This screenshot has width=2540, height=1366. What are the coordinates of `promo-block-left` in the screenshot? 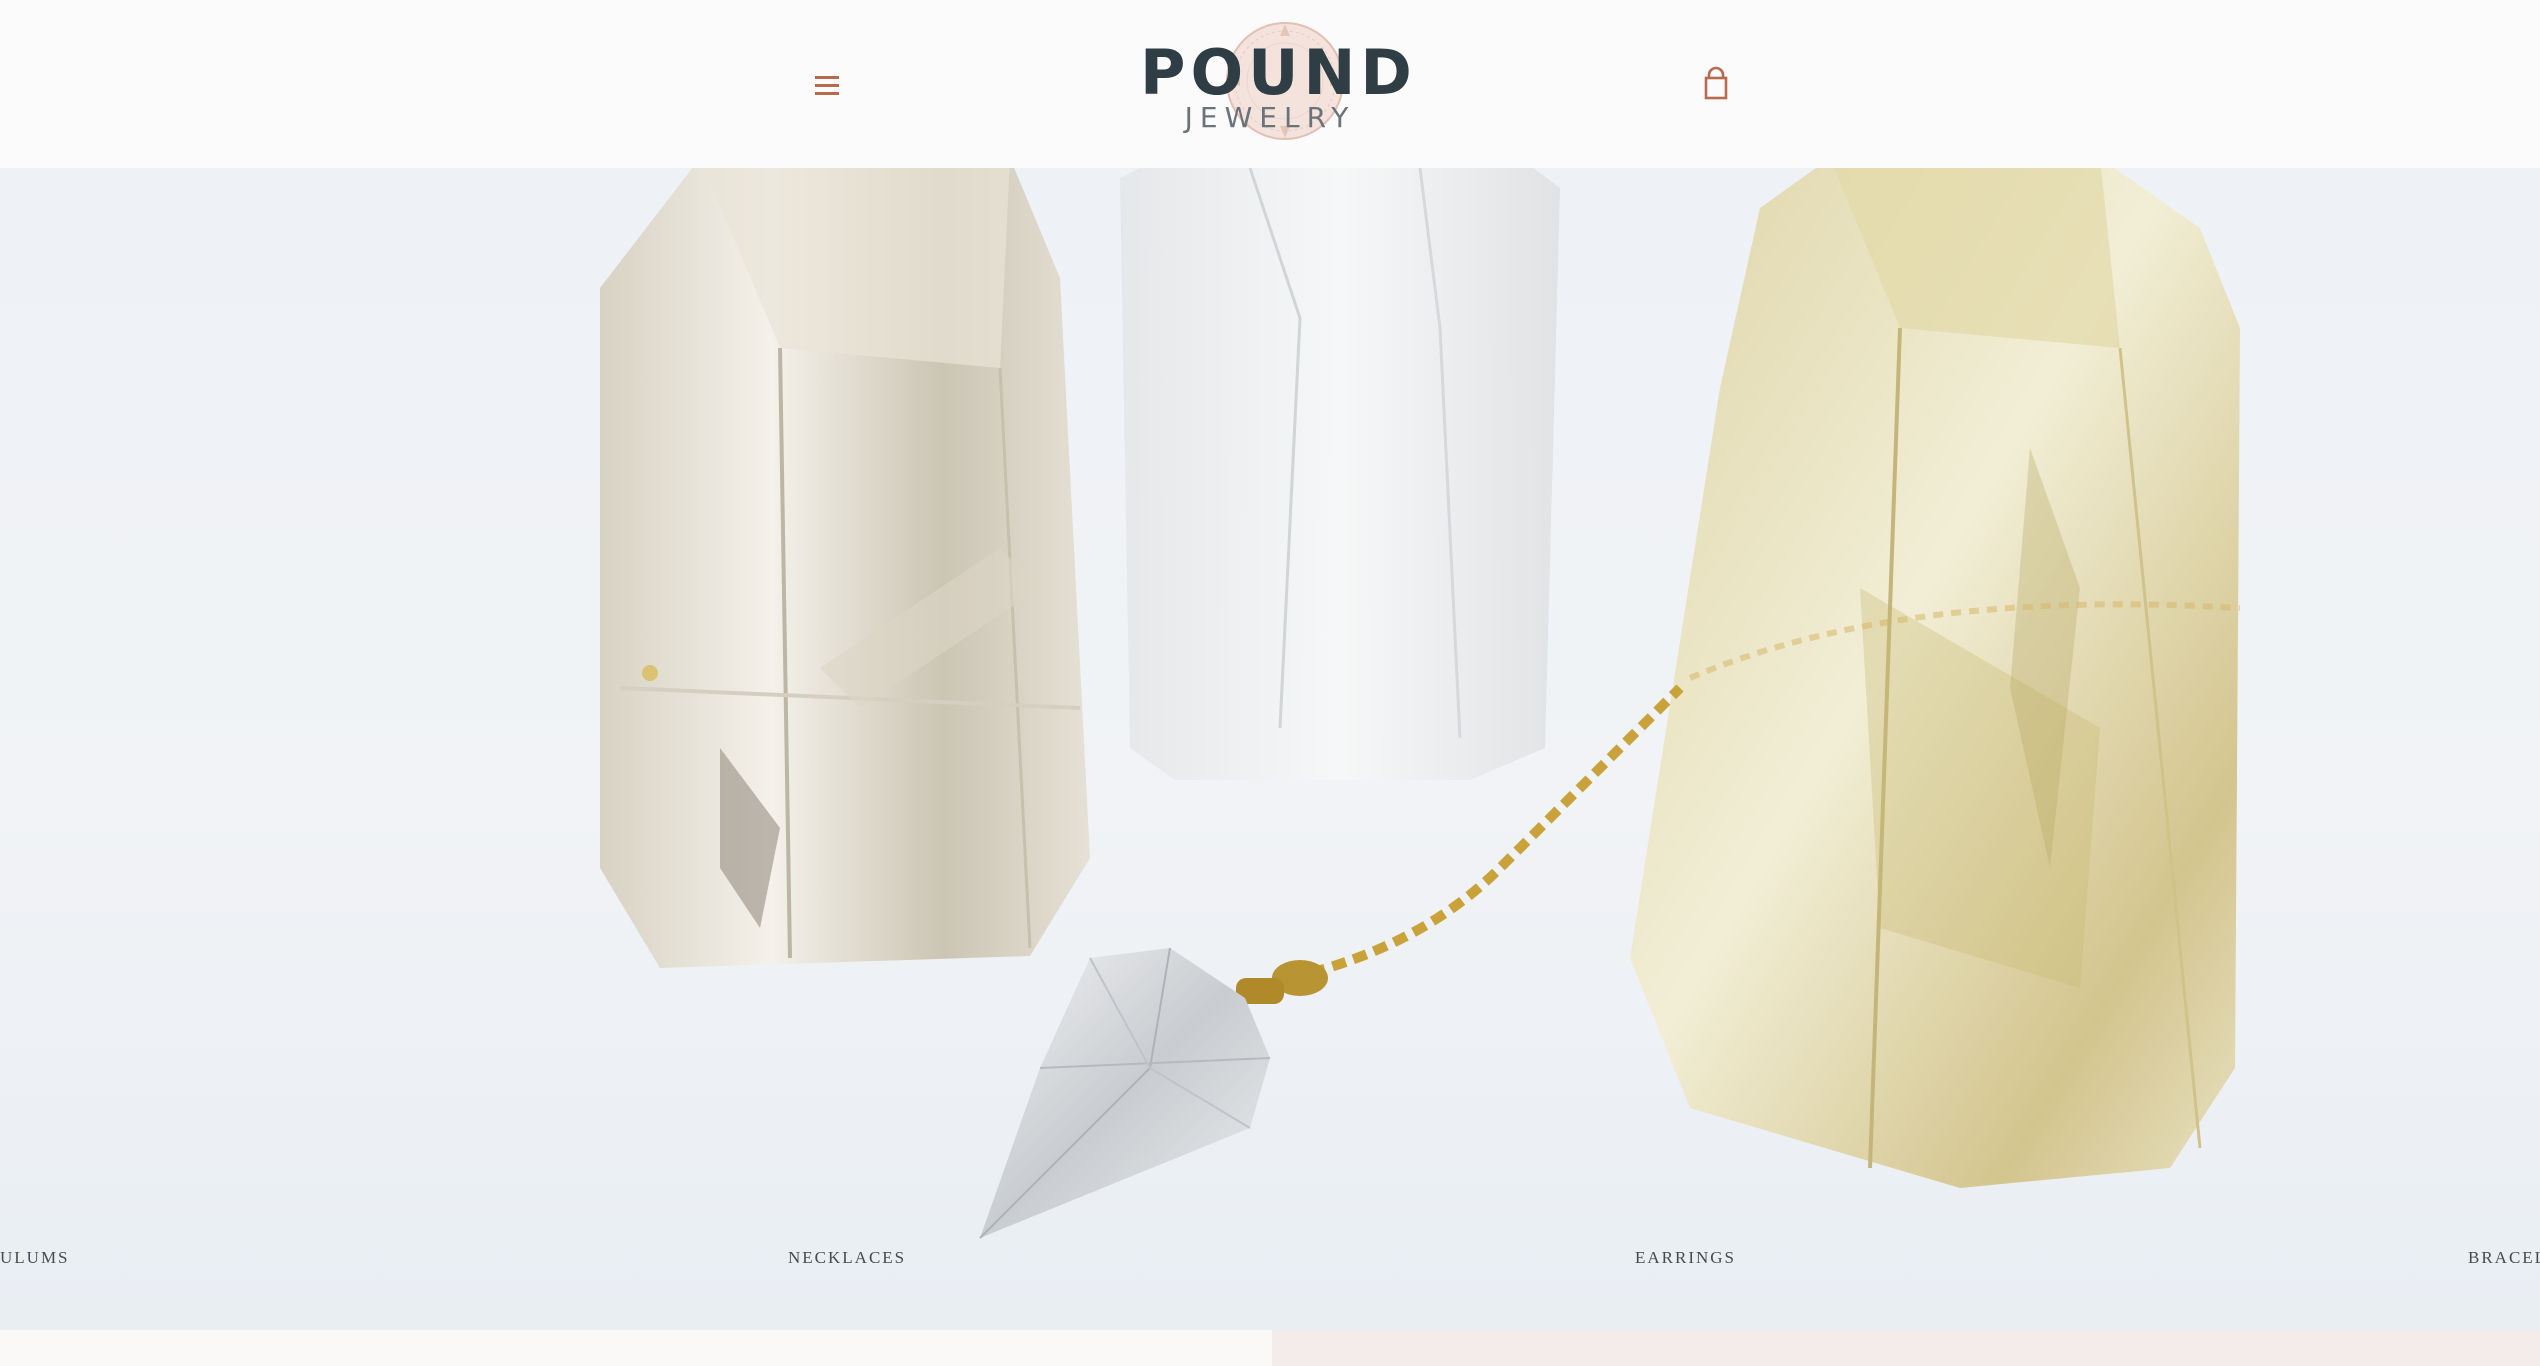 It's located at (636, 1348).